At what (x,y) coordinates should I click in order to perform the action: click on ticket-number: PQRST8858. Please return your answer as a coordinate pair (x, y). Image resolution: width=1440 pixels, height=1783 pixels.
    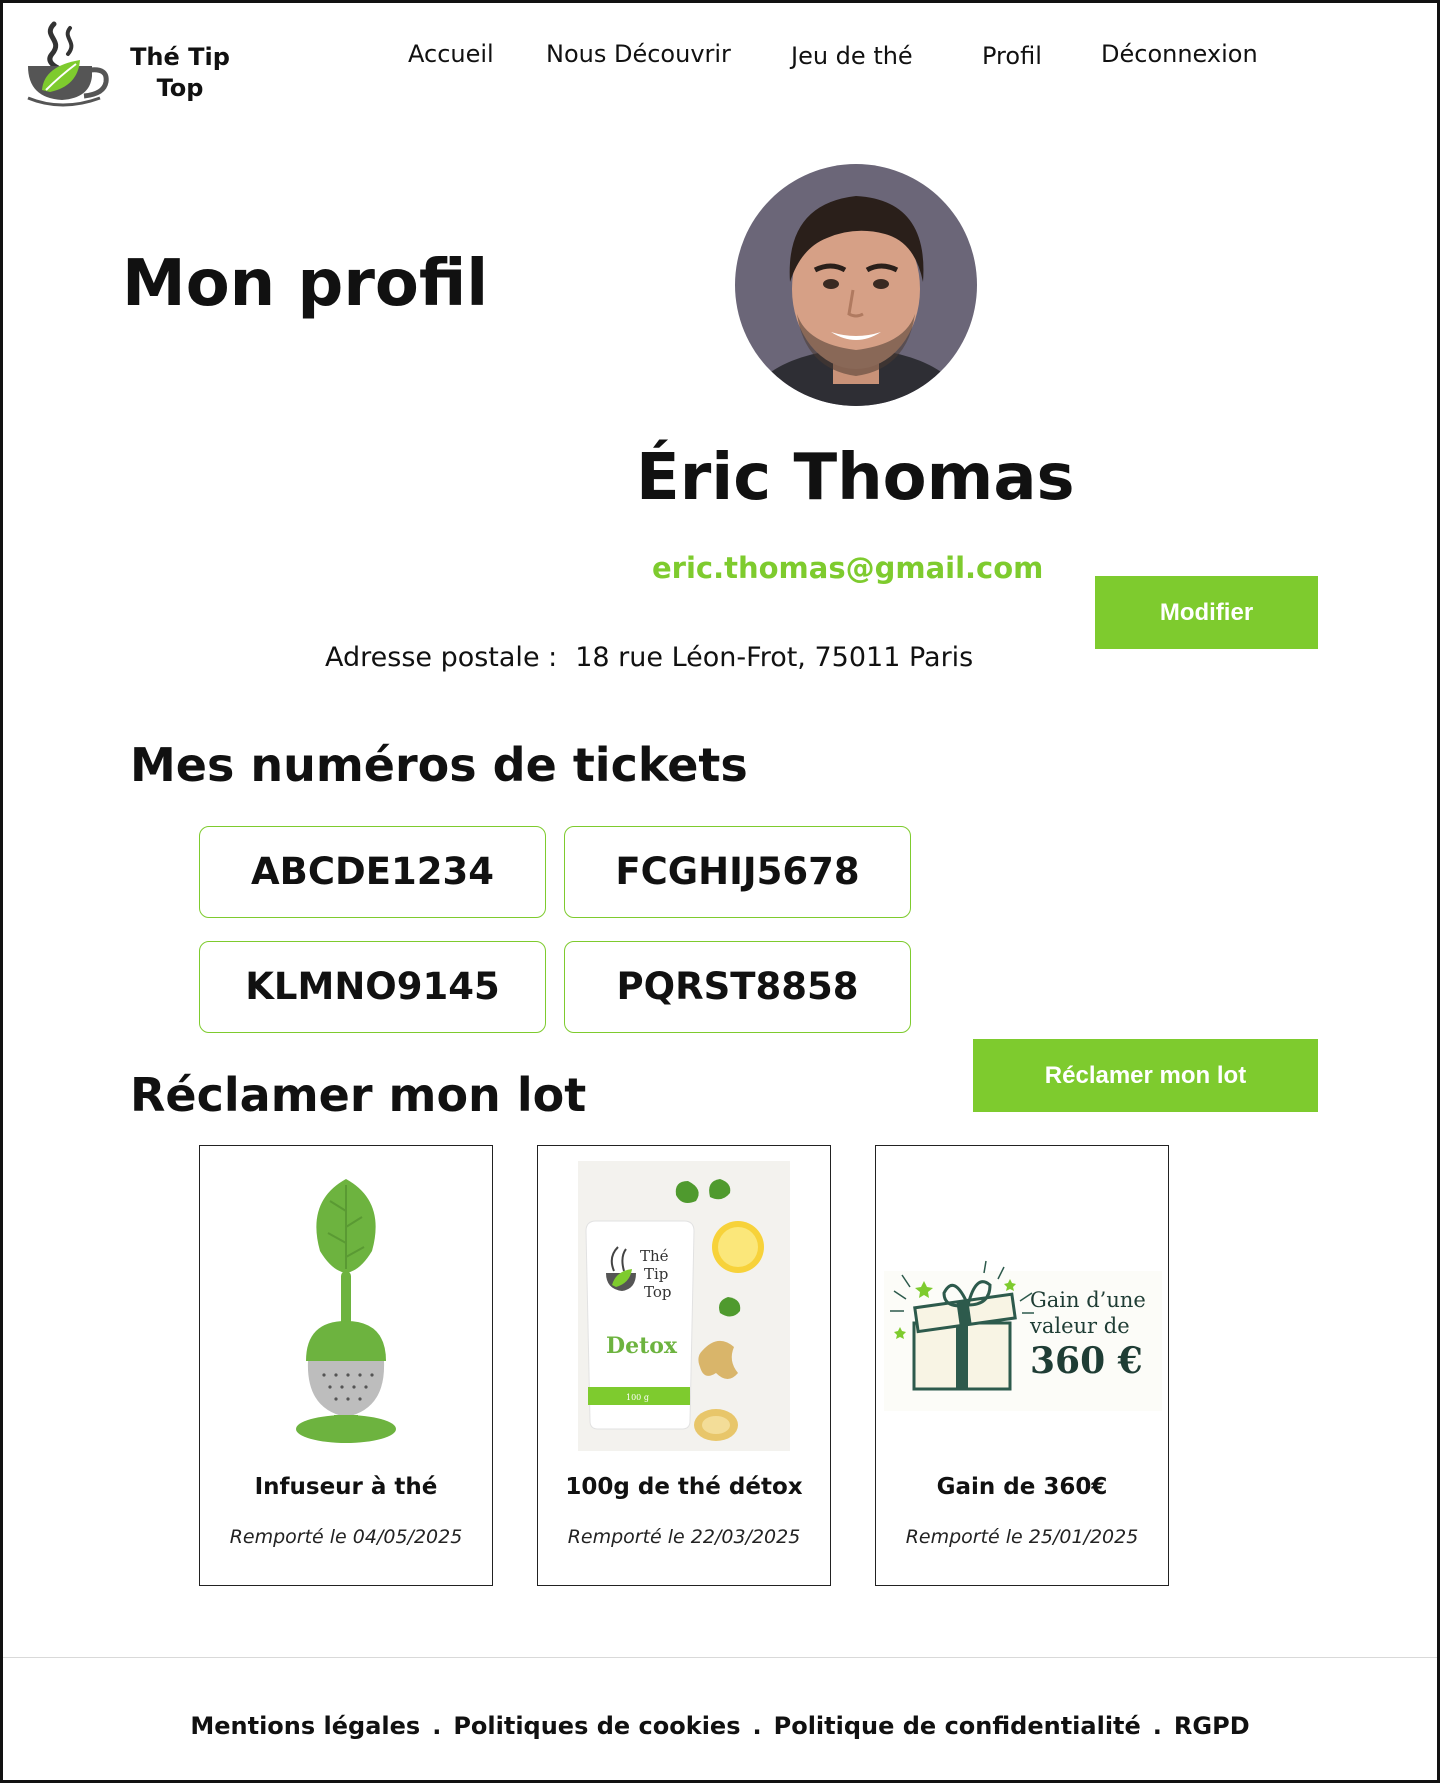
    Looking at the image, I should click on (737, 987).